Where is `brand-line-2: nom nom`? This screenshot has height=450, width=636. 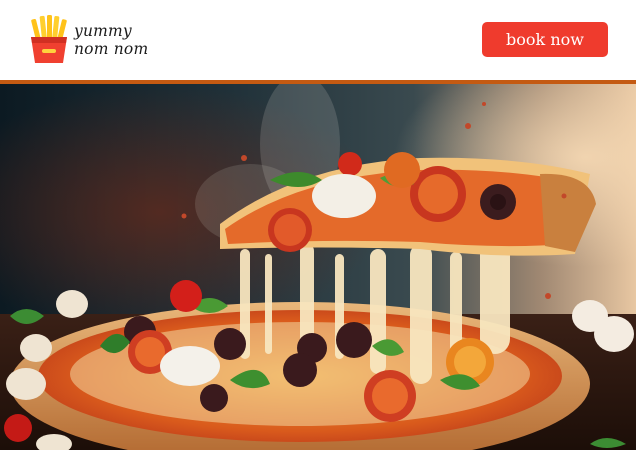
brand-line-2: nom nom is located at coordinates (111, 49).